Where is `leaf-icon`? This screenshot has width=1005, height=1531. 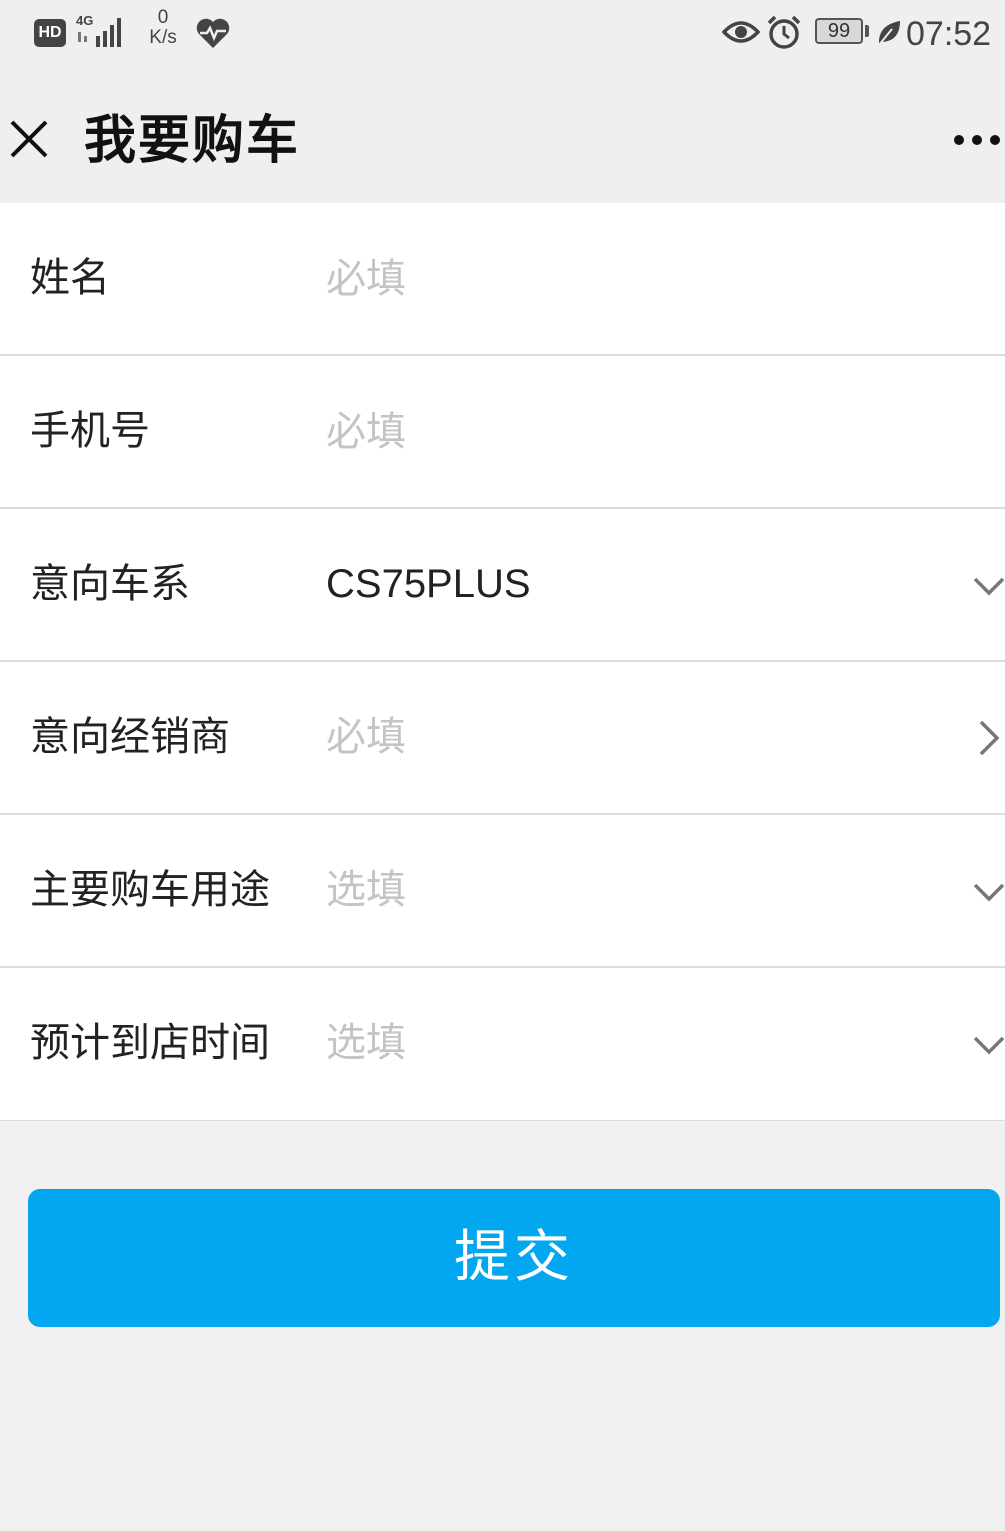 leaf-icon is located at coordinates (889, 33).